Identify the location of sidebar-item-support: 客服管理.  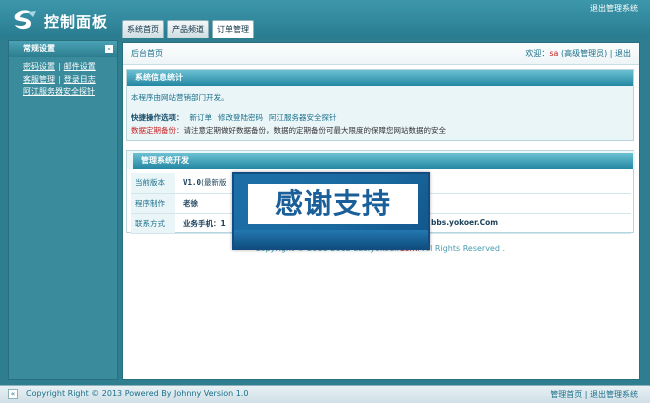
(39, 79).